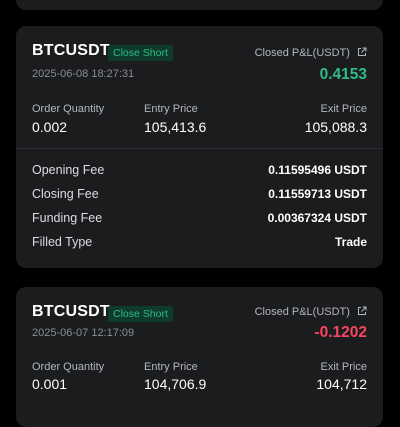 Image resolution: width=400 pixels, height=427 pixels. Describe the element at coordinates (175, 127) in the screenshot. I see `entry-price-value: 105,413.6` at that location.